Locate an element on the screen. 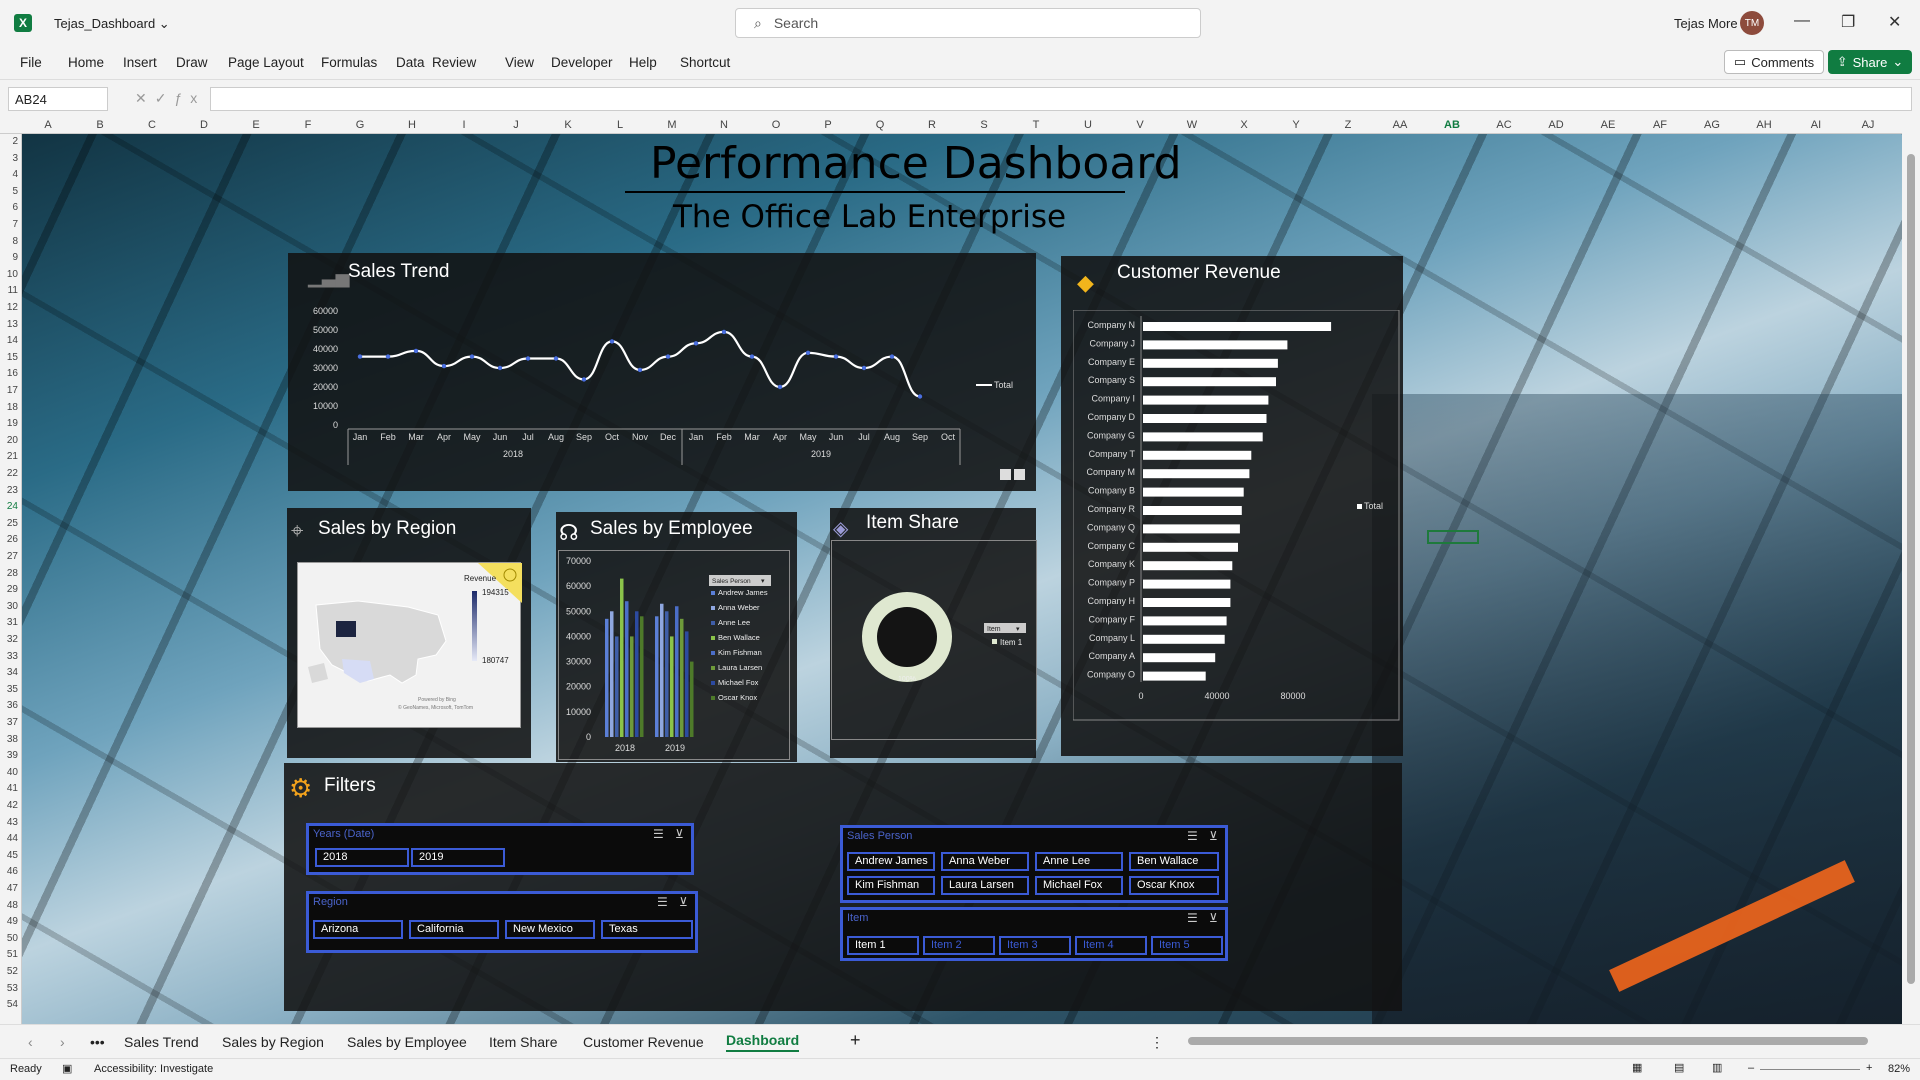  slicer-item: Item 4 is located at coordinates (1111, 945).